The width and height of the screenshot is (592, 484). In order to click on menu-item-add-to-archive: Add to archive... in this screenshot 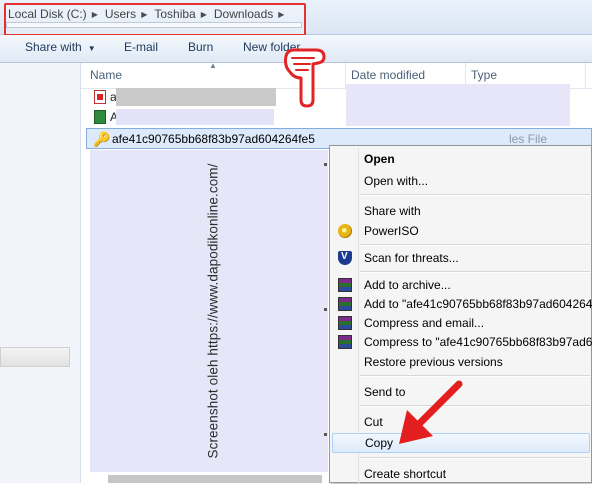, I will do `click(461, 285)`.